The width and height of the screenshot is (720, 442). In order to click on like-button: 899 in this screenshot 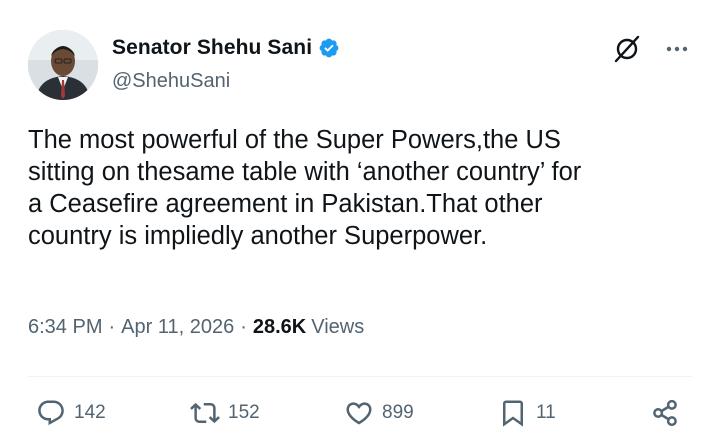, I will do `click(379, 413)`.